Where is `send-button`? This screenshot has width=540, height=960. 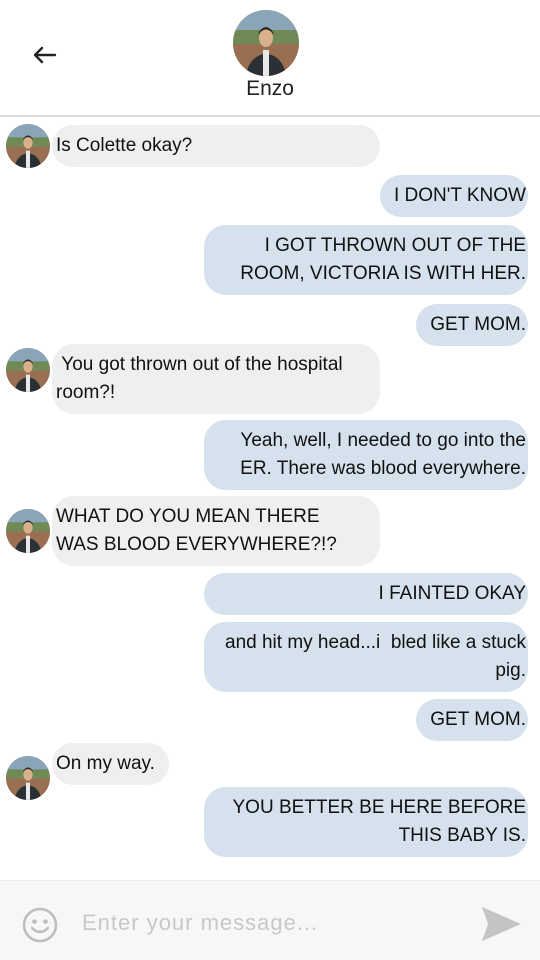
send-button is located at coordinates (501, 924).